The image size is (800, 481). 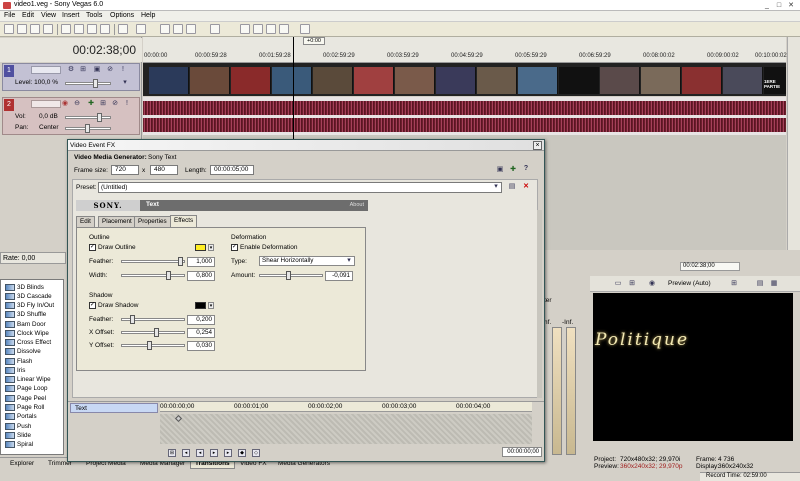 What do you see at coordinates (30, 287) in the screenshot?
I see `list-item: 3D Blinds` at bounding box center [30, 287].